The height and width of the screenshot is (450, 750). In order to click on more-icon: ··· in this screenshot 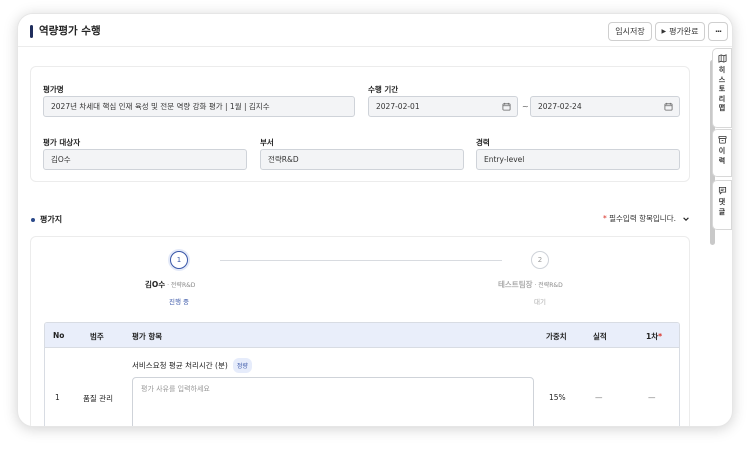, I will do `click(718, 31)`.